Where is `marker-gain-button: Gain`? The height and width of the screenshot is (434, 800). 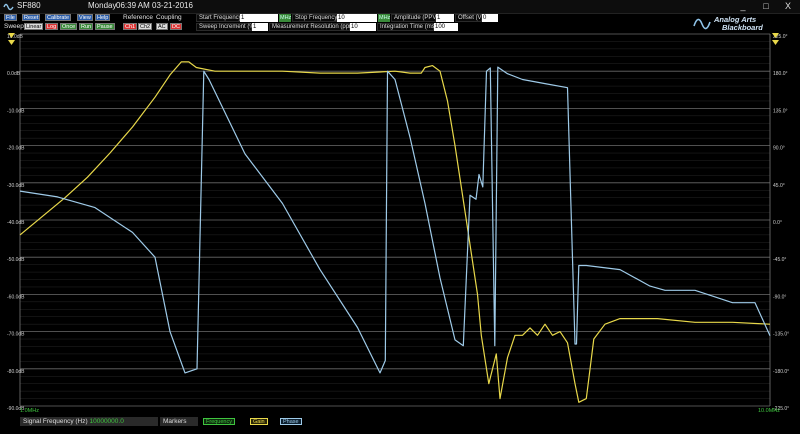
marker-gain-button: Gain is located at coordinates (259, 421).